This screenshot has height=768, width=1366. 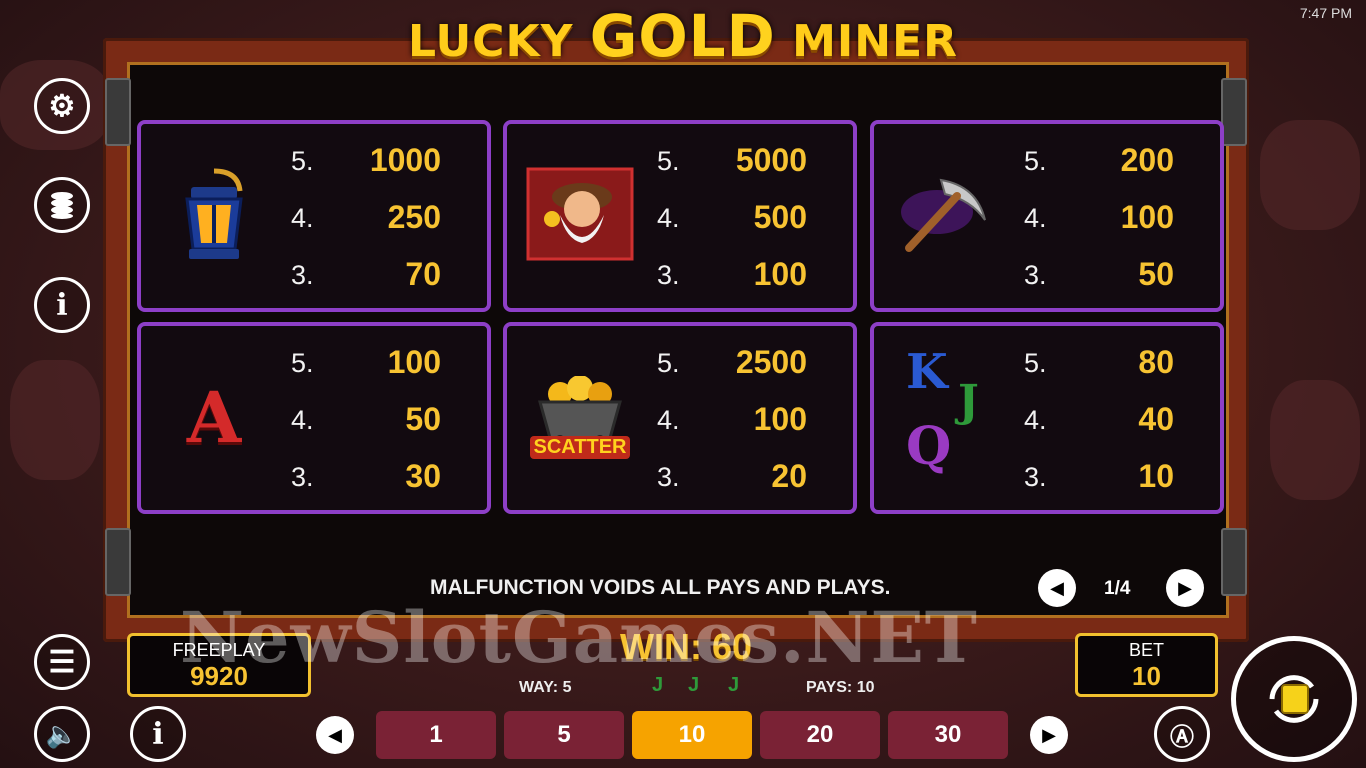 I want to click on page-indicator: 1/4, so click(x=1117, y=588).